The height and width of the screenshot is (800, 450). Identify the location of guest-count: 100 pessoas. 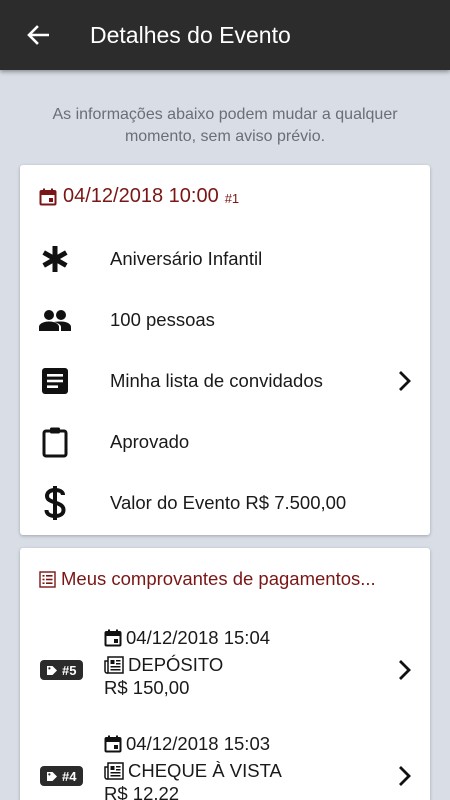
(162, 319).